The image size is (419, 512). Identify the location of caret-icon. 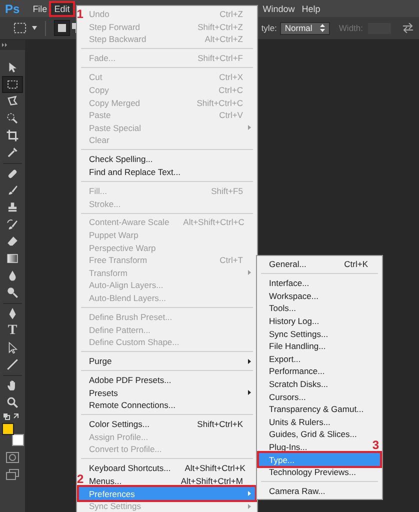
(34, 28).